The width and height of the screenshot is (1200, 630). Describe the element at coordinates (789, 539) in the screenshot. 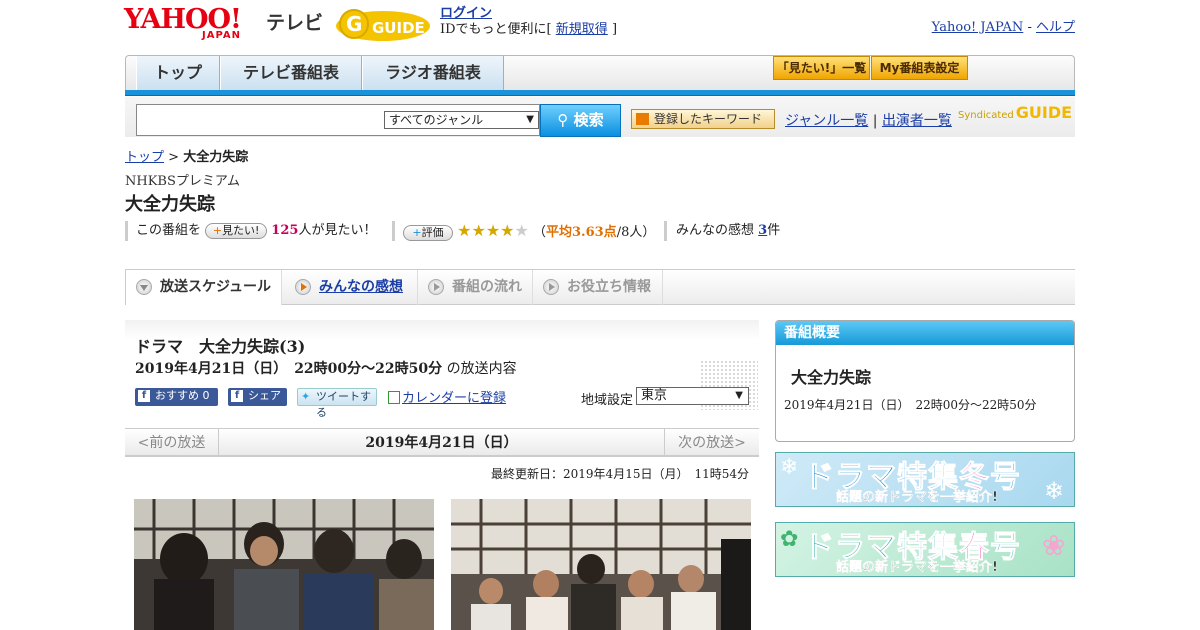

I see `leaf-icon: ✿` at that location.